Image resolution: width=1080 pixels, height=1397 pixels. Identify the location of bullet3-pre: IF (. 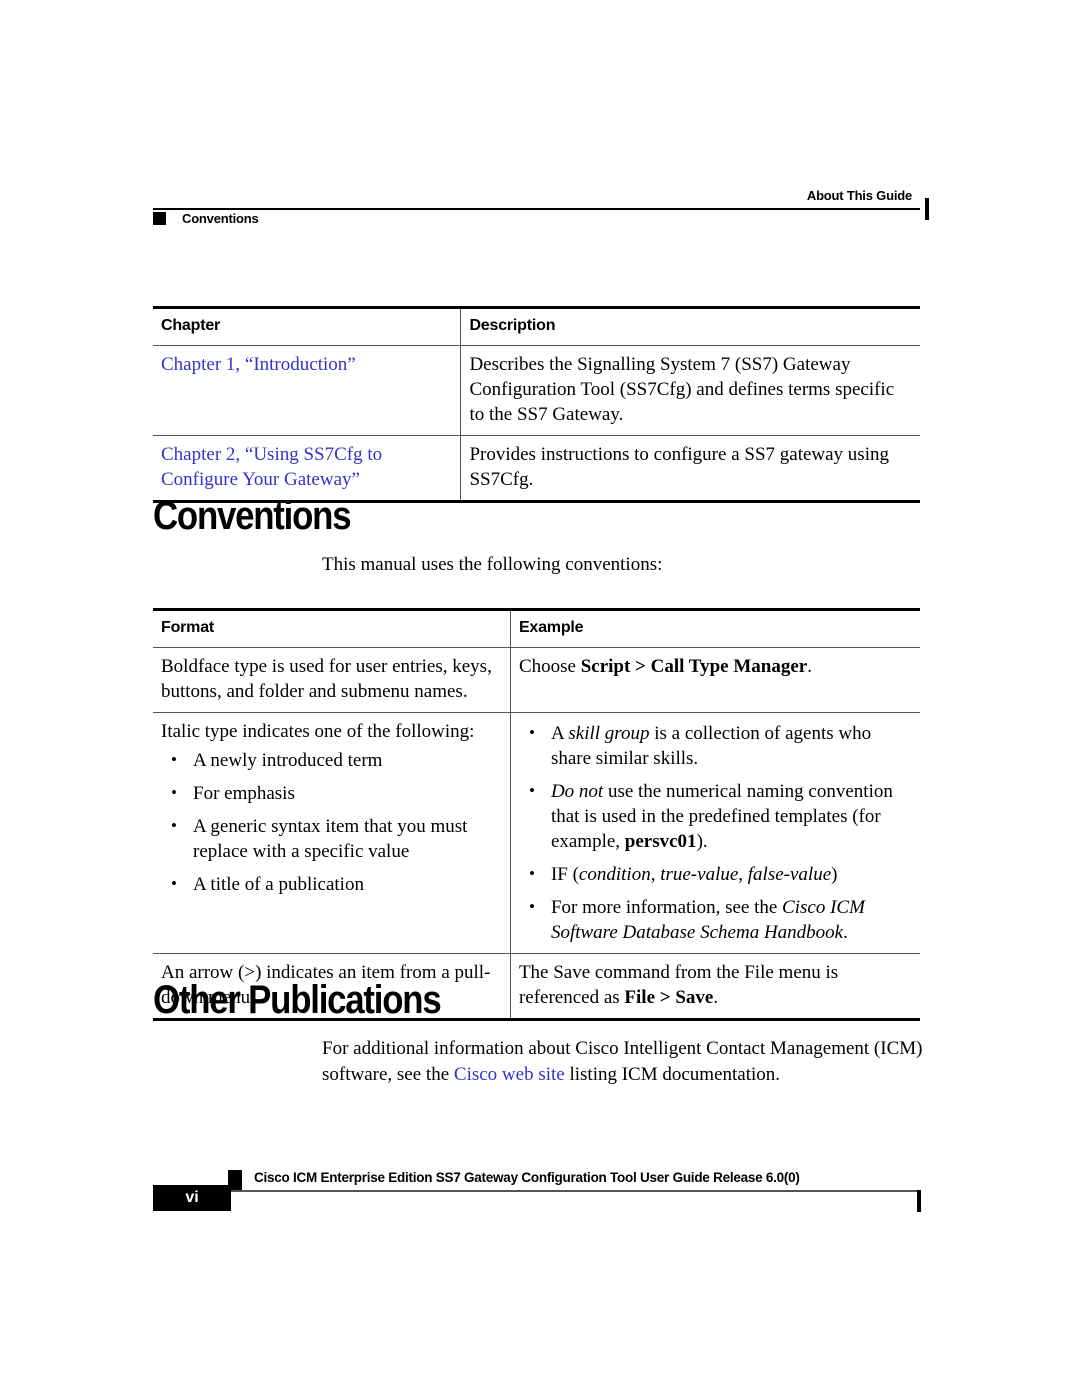
(564, 874).